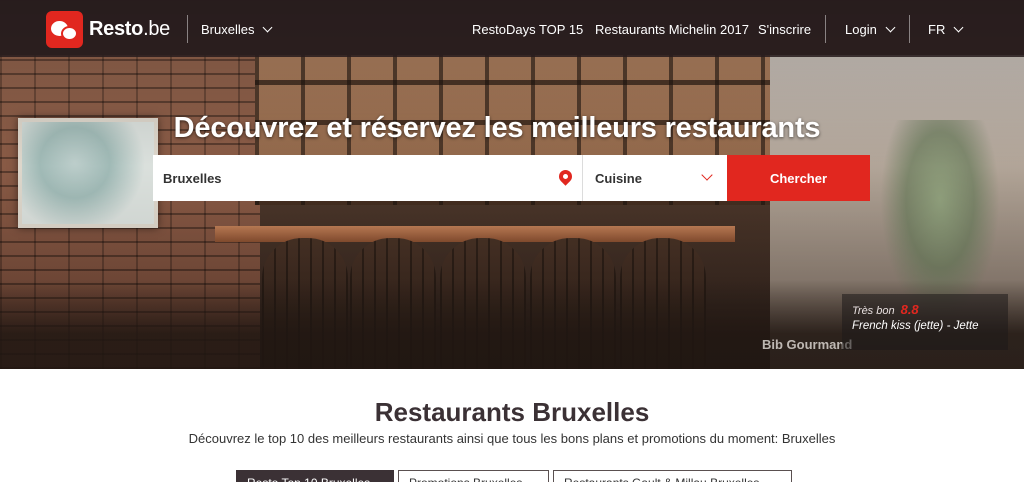  Describe the element at coordinates (861, 29) in the screenshot. I see `login-label: Login` at that location.